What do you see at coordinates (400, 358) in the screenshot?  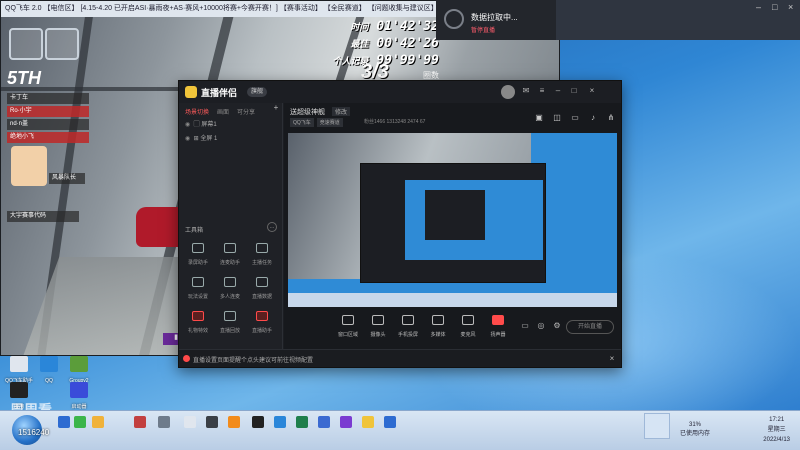 I see `app-status-bar: 直播设置页面提醒个点头建议可前往视频配置 ×` at bounding box center [400, 358].